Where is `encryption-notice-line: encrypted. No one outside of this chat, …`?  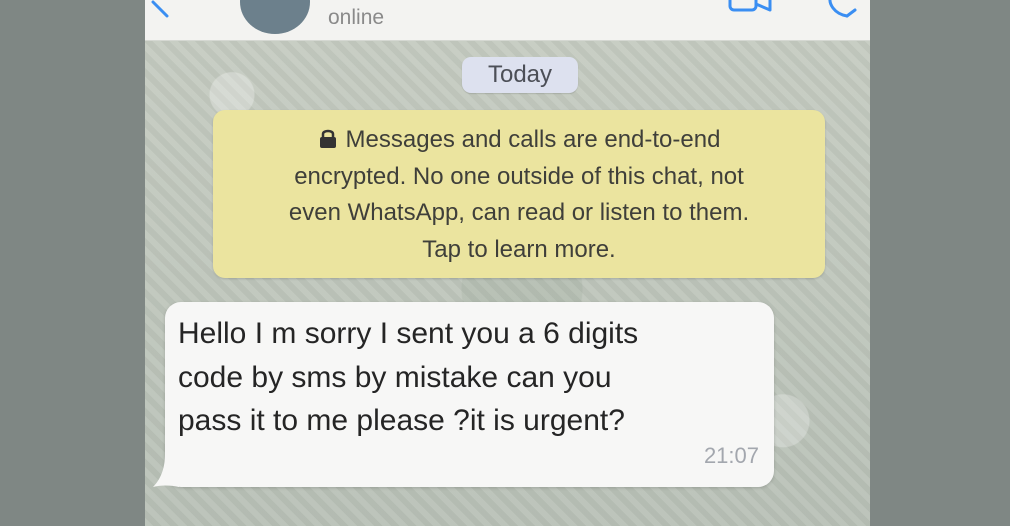
encryption-notice-line: encrypted. No one outside of this chat, … is located at coordinates (519, 176).